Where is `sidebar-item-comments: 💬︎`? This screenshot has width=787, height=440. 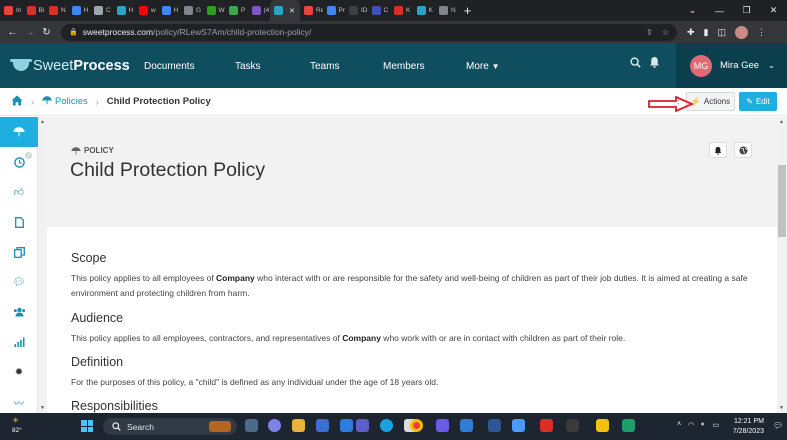 sidebar-item-comments: 💬︎ is located at coordinates (19, 282).